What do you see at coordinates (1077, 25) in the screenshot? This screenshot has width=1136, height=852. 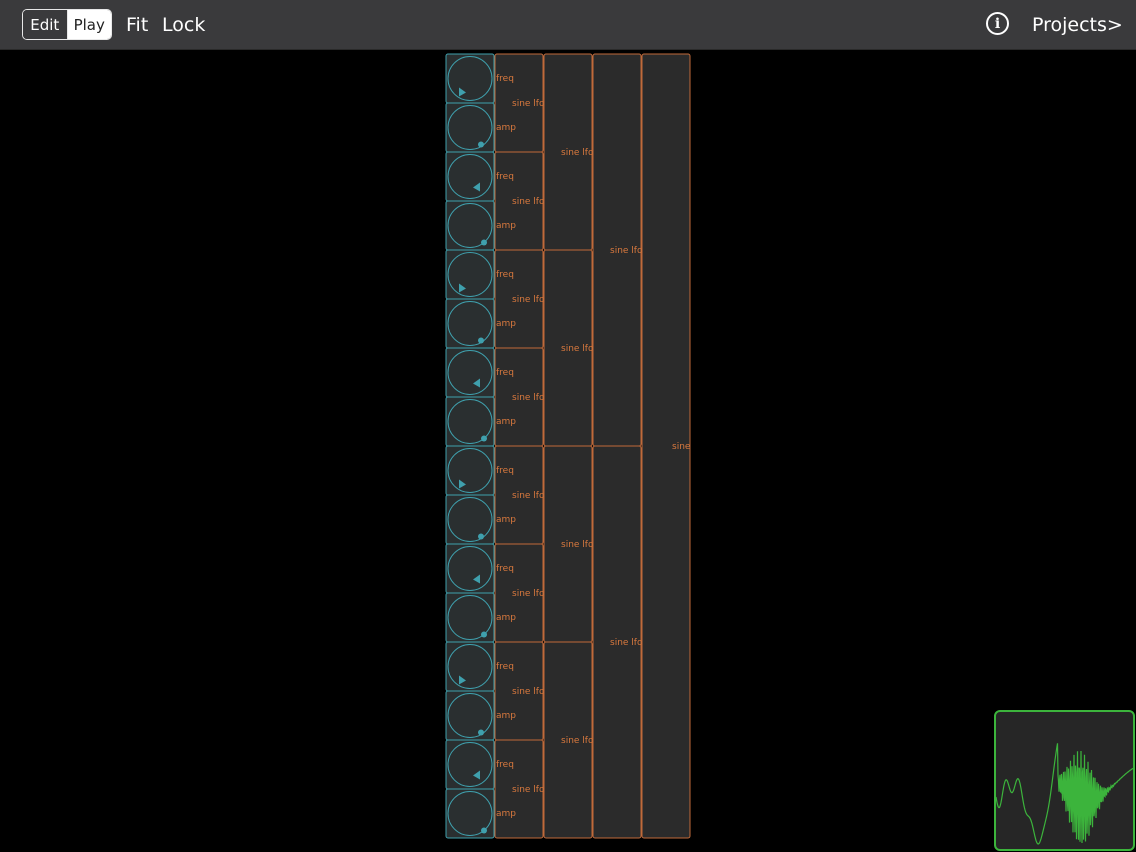 I see `projects-button: Projects>` at bounding box center [1077, 25].